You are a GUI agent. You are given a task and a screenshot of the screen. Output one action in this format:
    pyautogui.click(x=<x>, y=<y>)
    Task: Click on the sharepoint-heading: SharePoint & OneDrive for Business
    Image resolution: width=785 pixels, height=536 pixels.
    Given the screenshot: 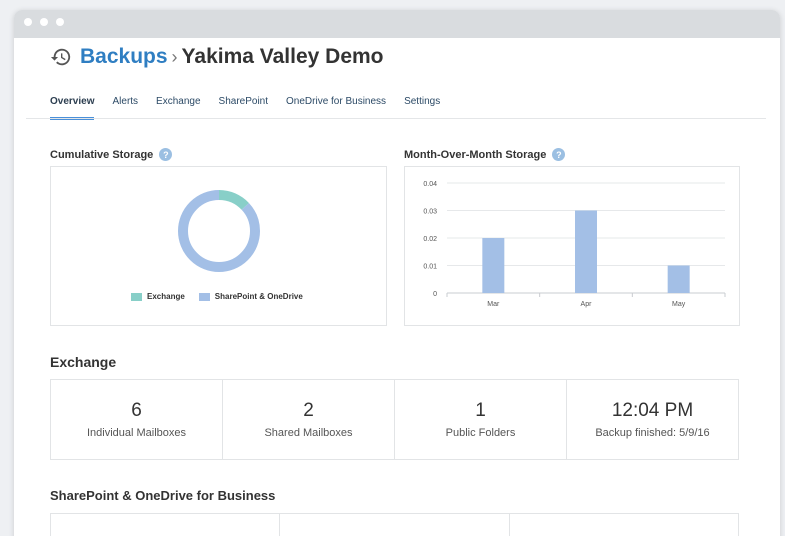 What is the action you would take?
    pyautogui.click(x=163, y=495)
    